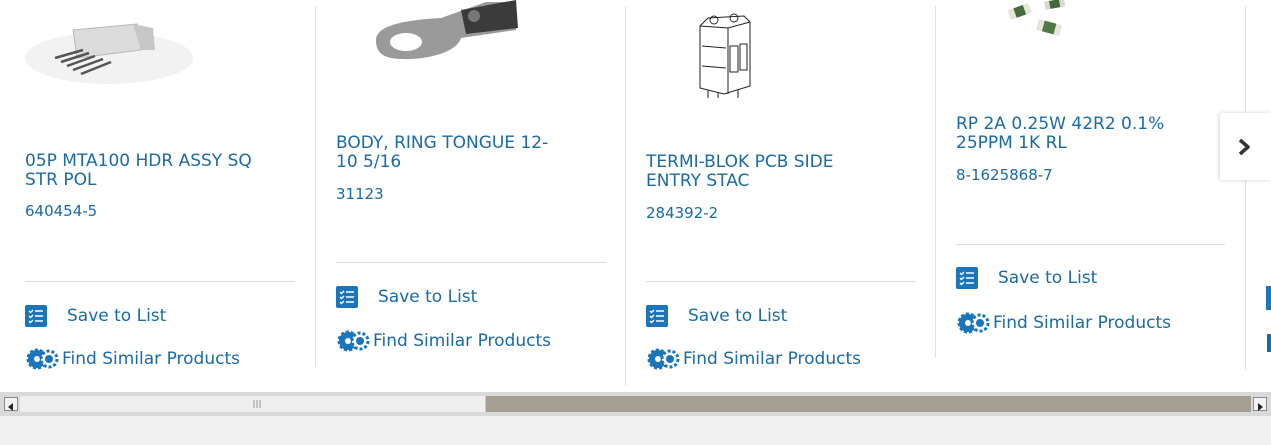 The image size is (1271, 445). I want to click on carousel-next-button, so click(1245, 146).